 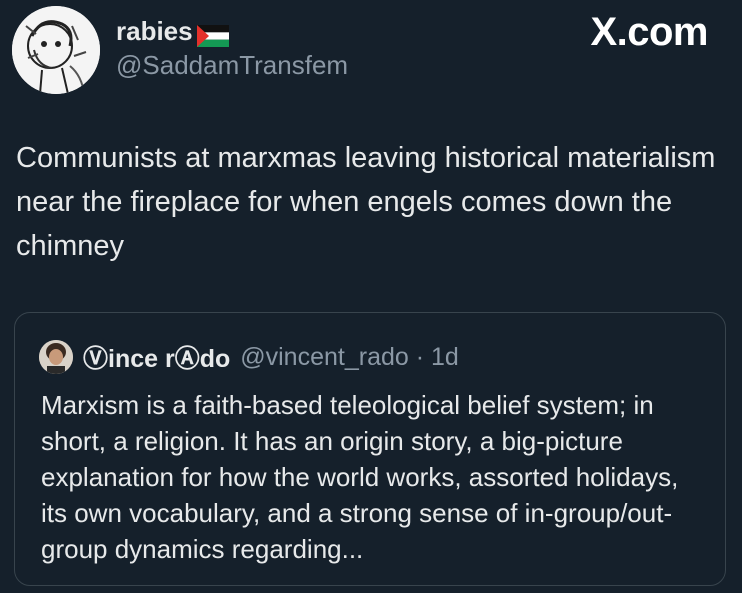 I want to click on palestine-flag-icon, so click(x=212, y=35).